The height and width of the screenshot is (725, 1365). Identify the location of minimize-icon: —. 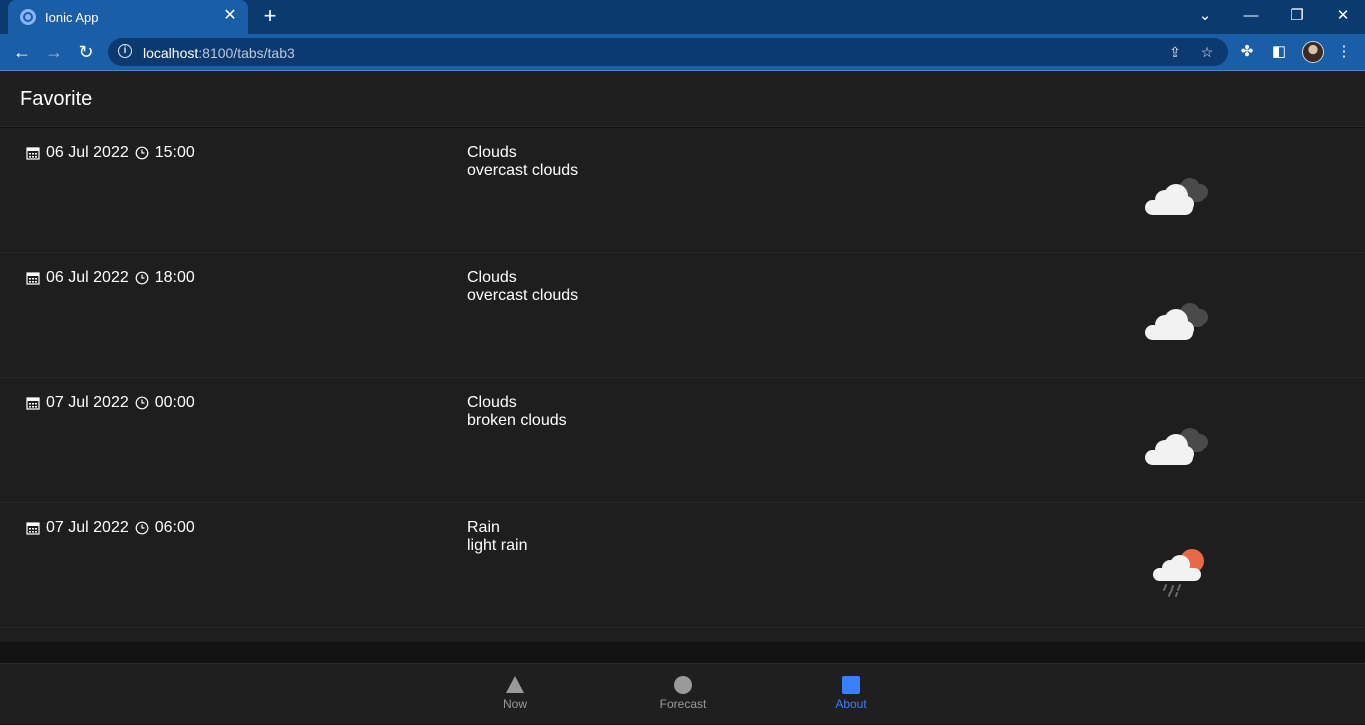
(1251, 16).